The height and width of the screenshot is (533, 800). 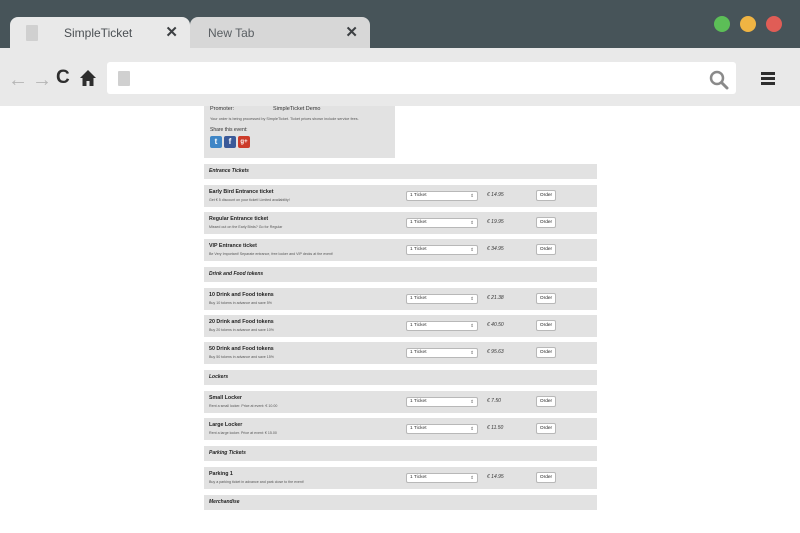 What do you see at coordinates (400, 502) in the screenshot?
I see `section-header: Merchandise` at bounding box center [400, 502].